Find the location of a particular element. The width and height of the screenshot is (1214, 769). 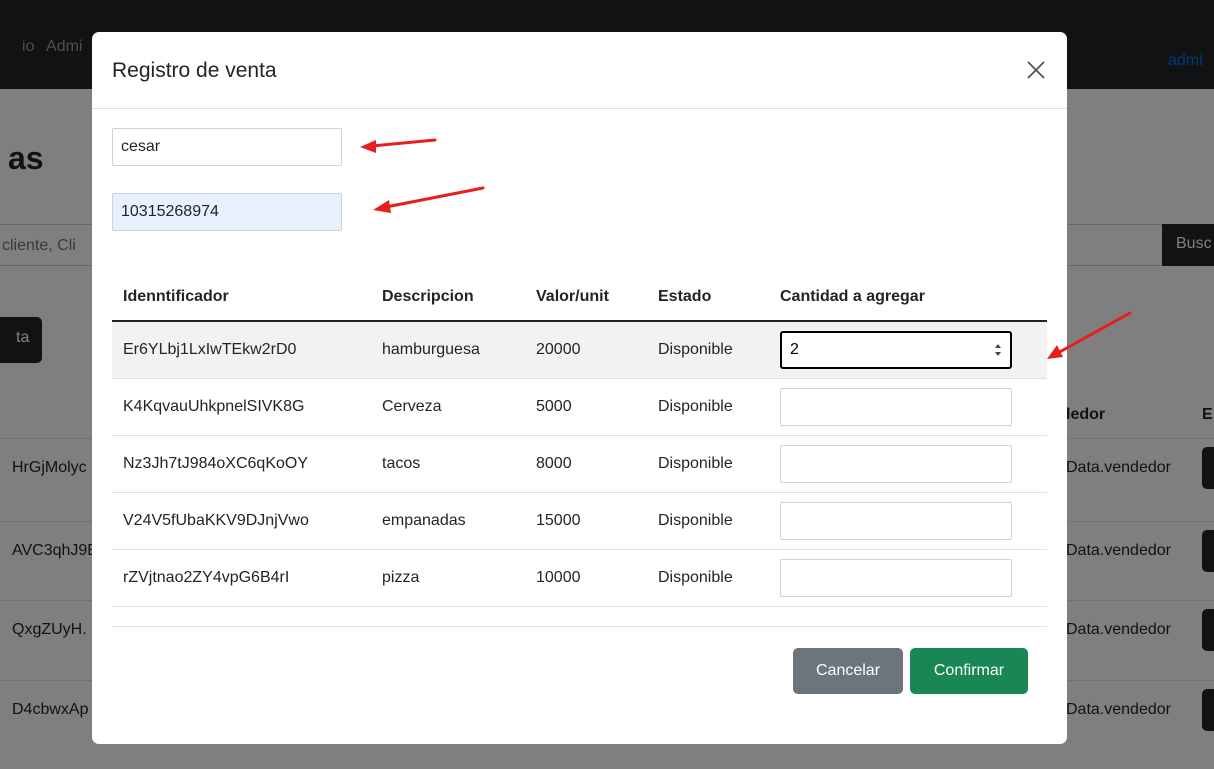

cell-description: empanadas is located at coordinates (448, 521).